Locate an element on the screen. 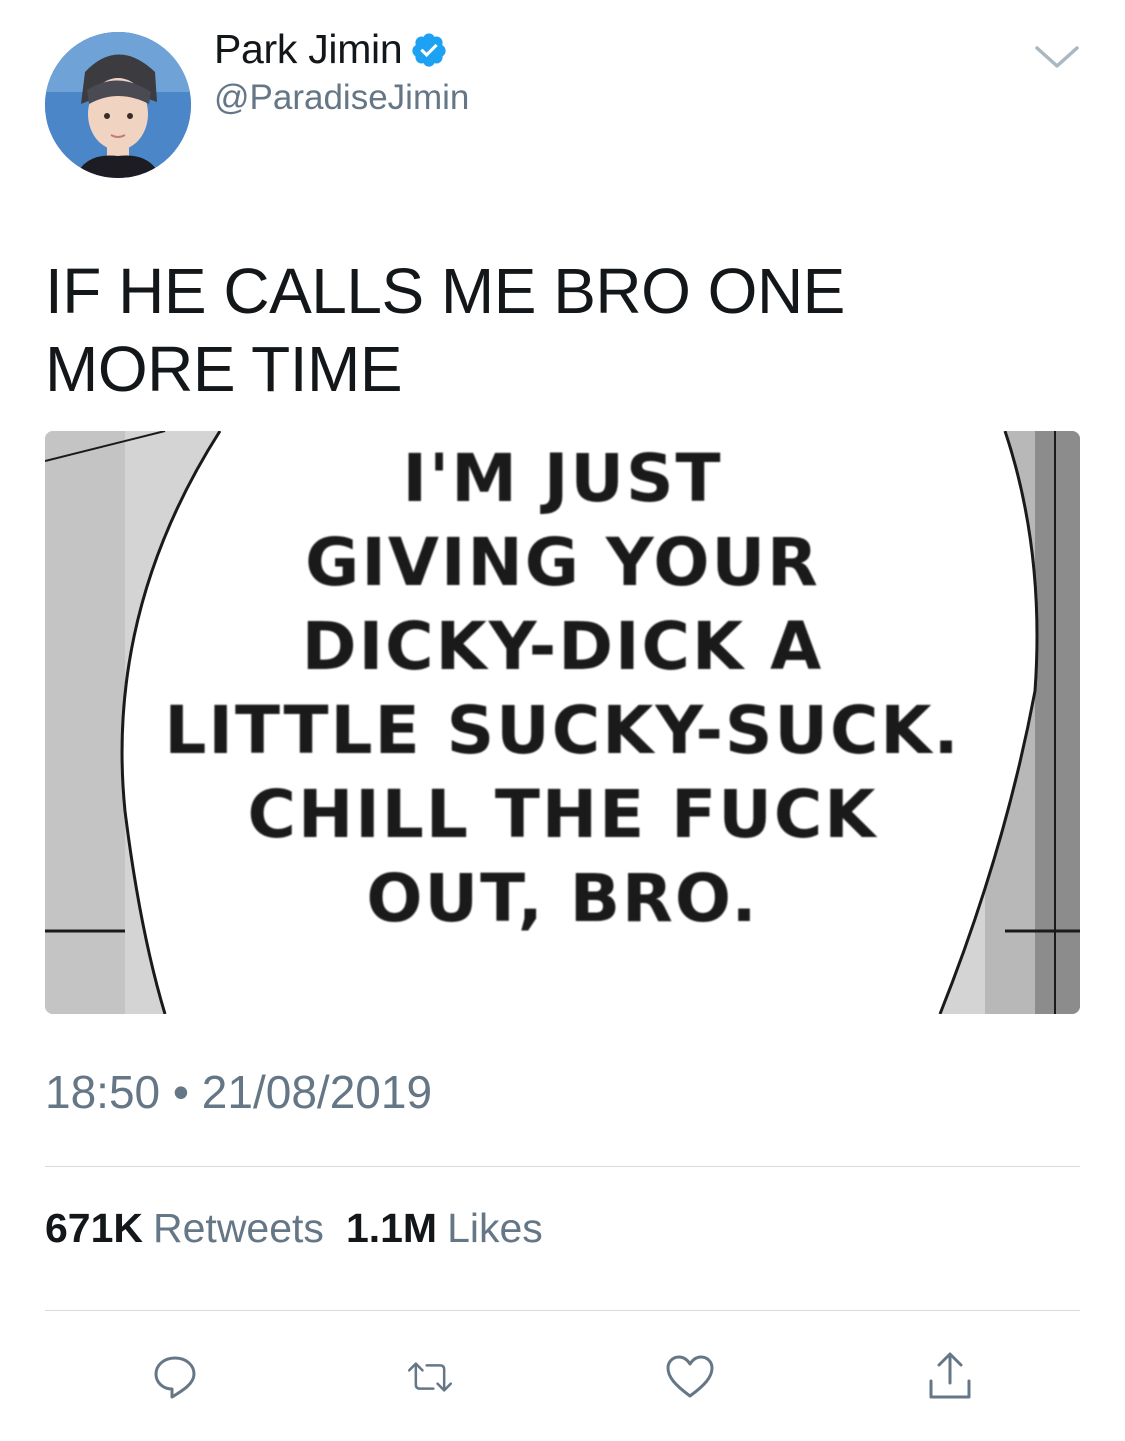 The width and height of the screenshot is (1125, 1441). retweet-icon is located at coordinates (430, 1377).